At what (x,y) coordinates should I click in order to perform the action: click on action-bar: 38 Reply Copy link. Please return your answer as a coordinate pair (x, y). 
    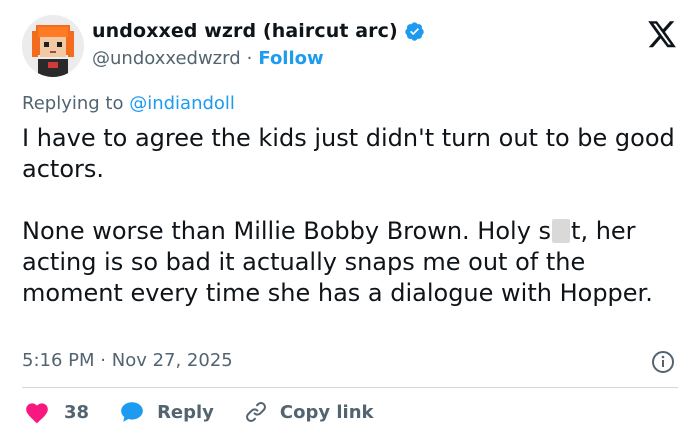
    Looking at the image, I should click on (199, 412).